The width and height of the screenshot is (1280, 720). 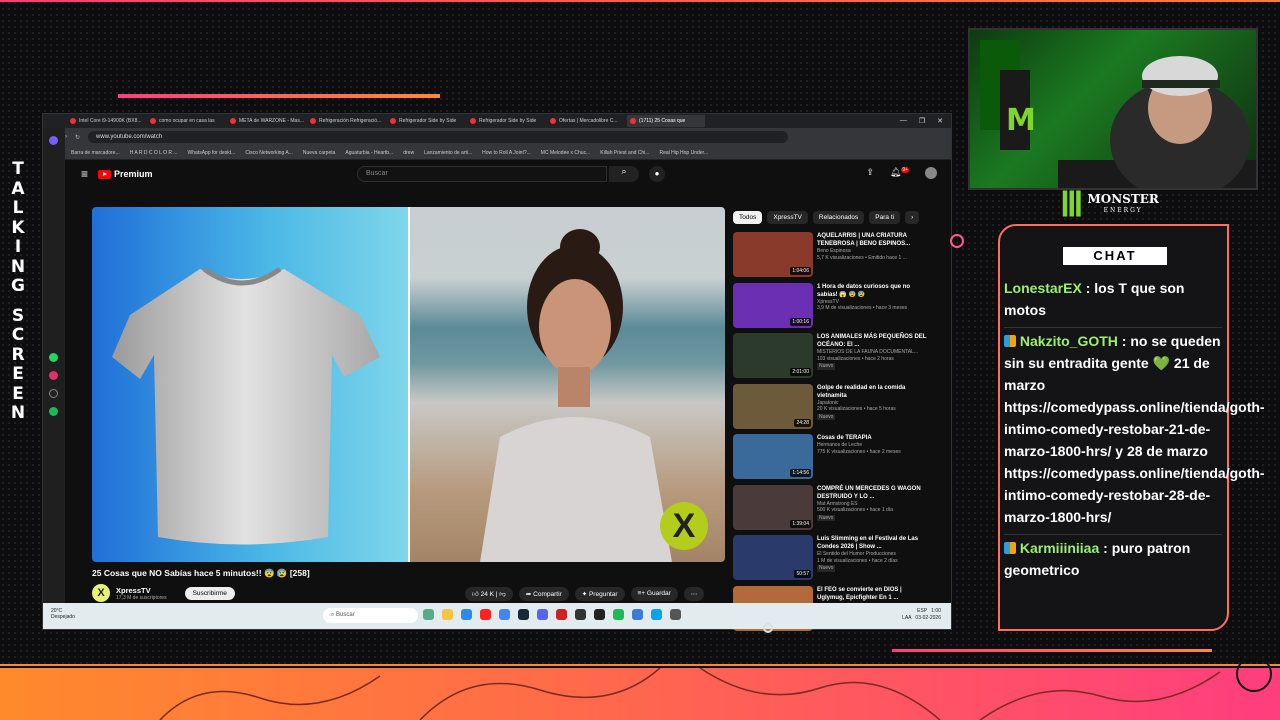 I want to click on youtube-logo: Premium, so click(x=125, y=174).